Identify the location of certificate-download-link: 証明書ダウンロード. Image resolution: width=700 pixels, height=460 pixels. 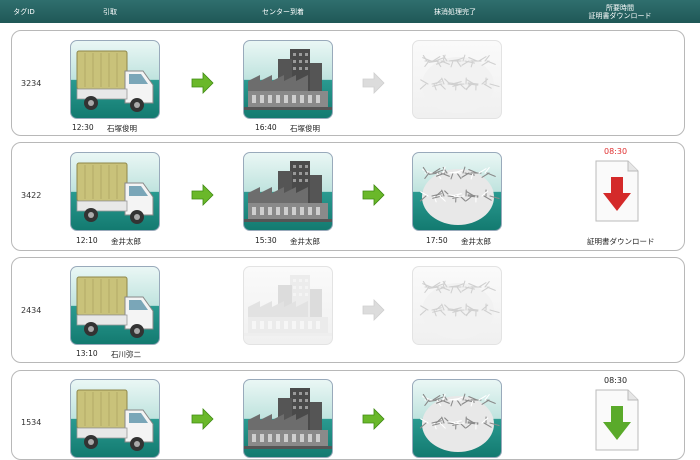
(621, 241).